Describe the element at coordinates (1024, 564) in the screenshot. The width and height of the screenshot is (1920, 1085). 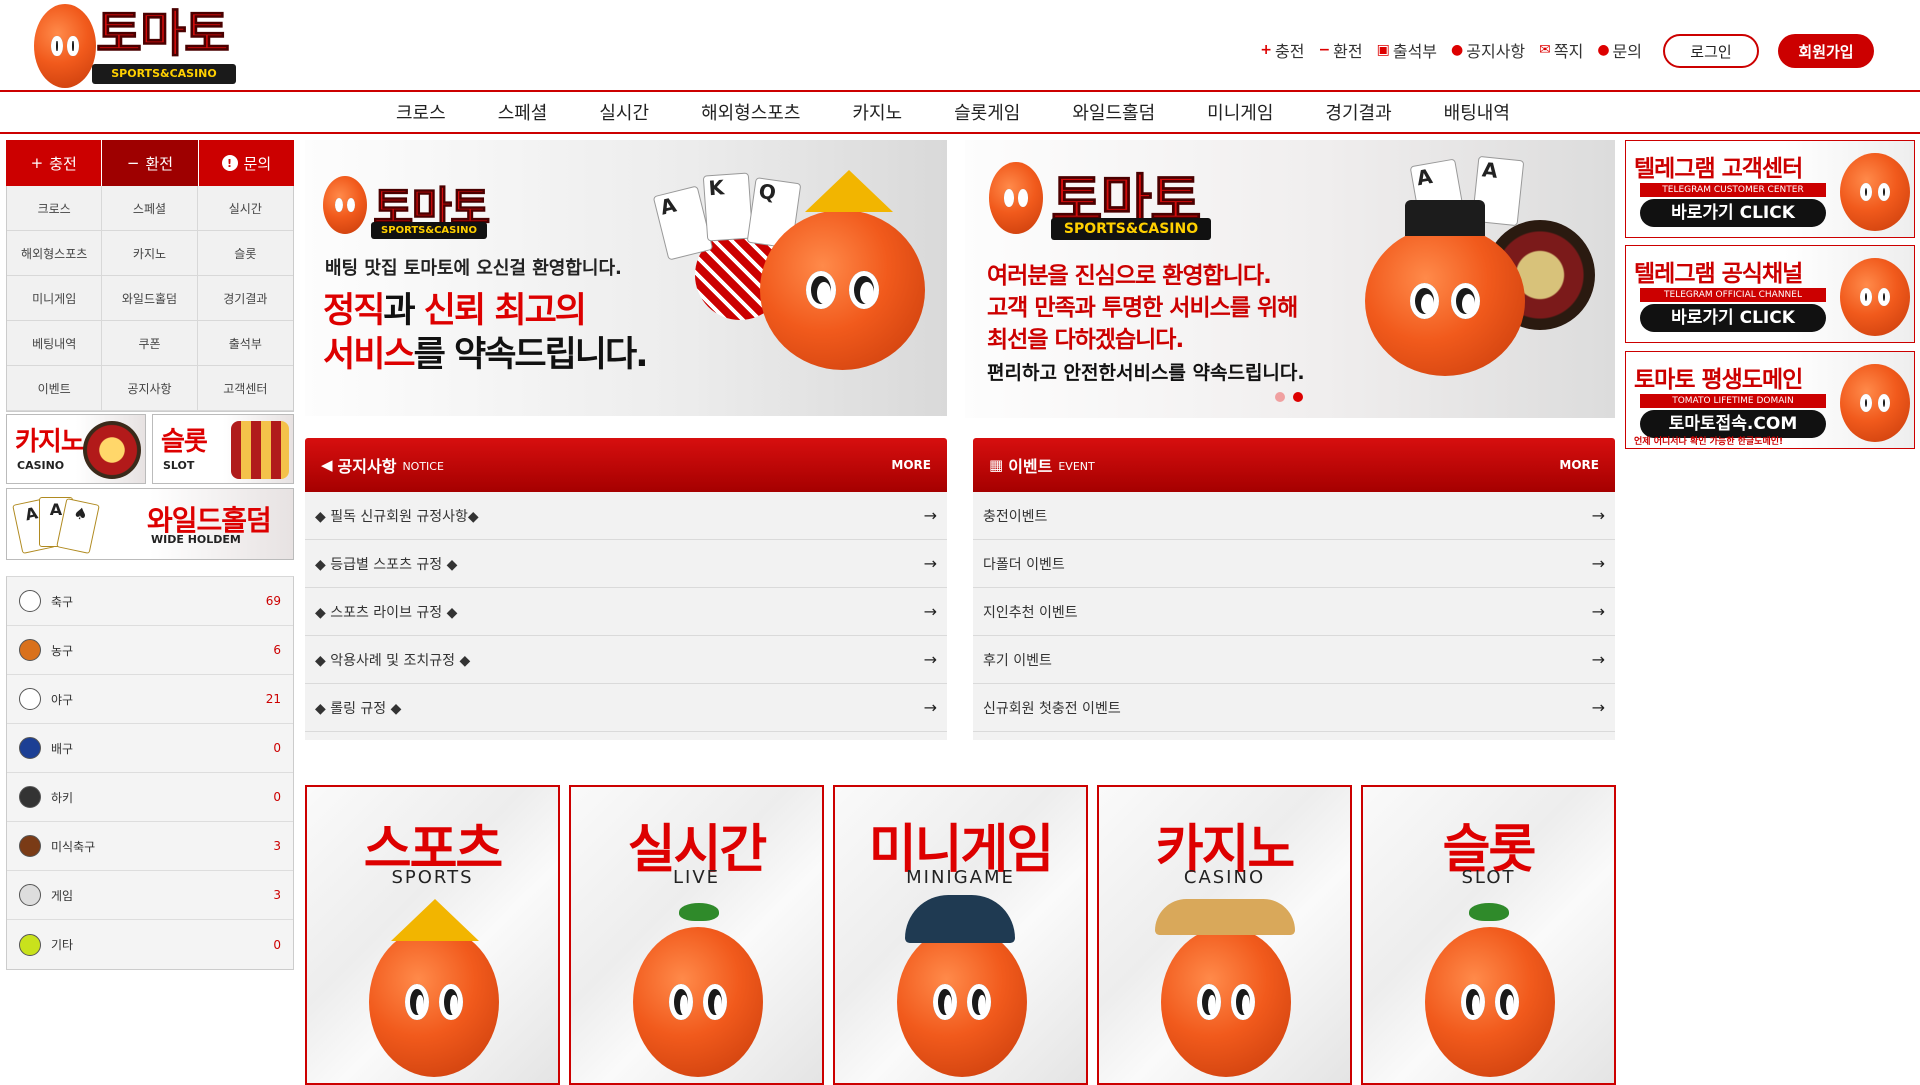
I see `event-row-title: 다폴더 이벤트` at that location.